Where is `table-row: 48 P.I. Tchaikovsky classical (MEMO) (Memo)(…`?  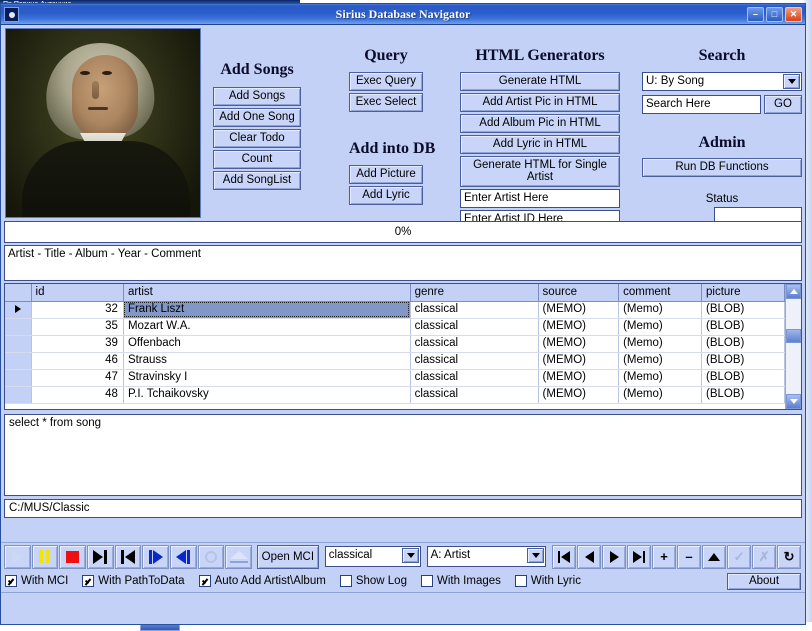
table-row: 48 P.I. Tchaikovsky classical (MEMO) (Memo)(… is located at coordinates (395, 395).